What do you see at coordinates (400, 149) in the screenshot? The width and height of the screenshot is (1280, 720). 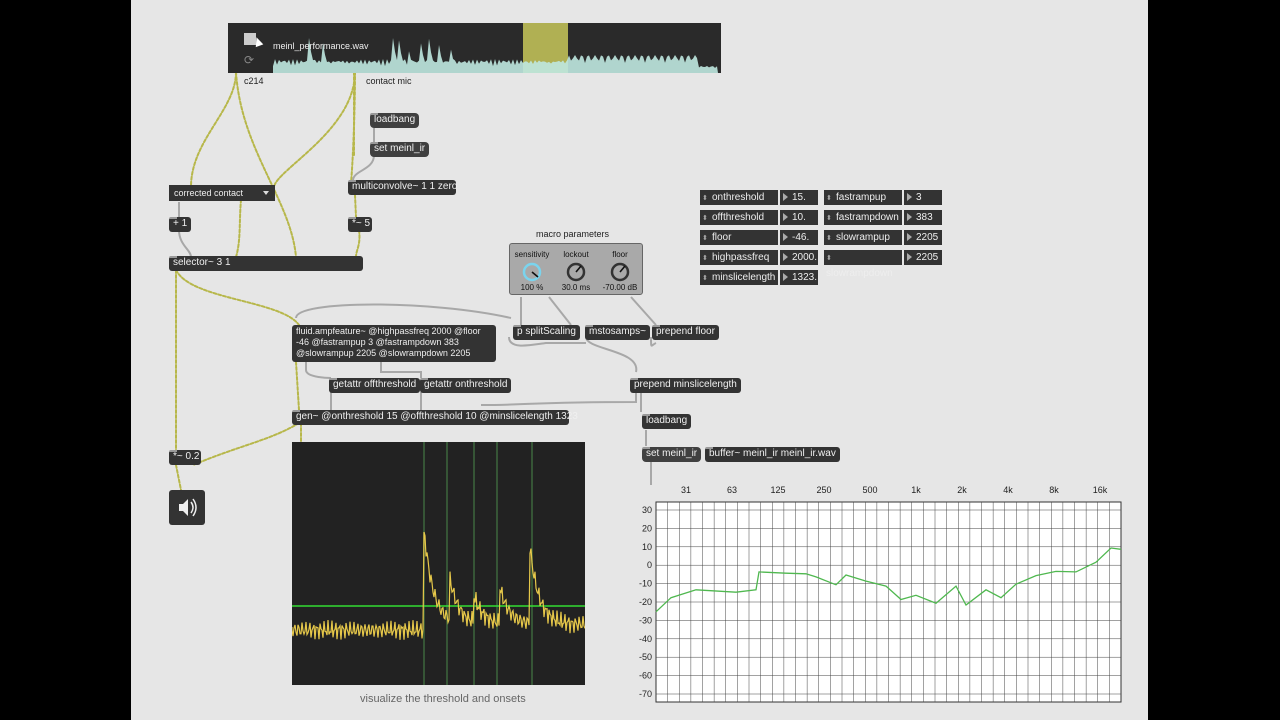 I see `set-meinl-ir-message-1: set meinl_ir` at bounding box center [400, 149].